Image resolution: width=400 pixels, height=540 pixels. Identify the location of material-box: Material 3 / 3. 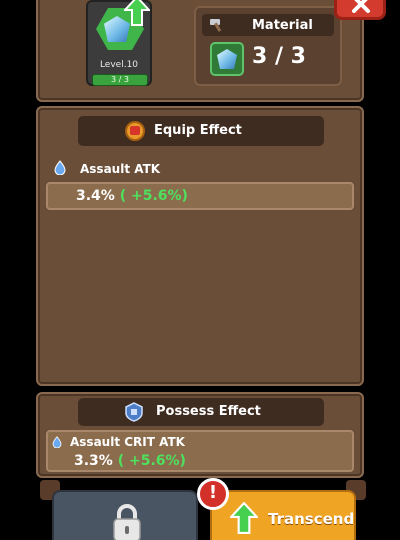
(268, 46).